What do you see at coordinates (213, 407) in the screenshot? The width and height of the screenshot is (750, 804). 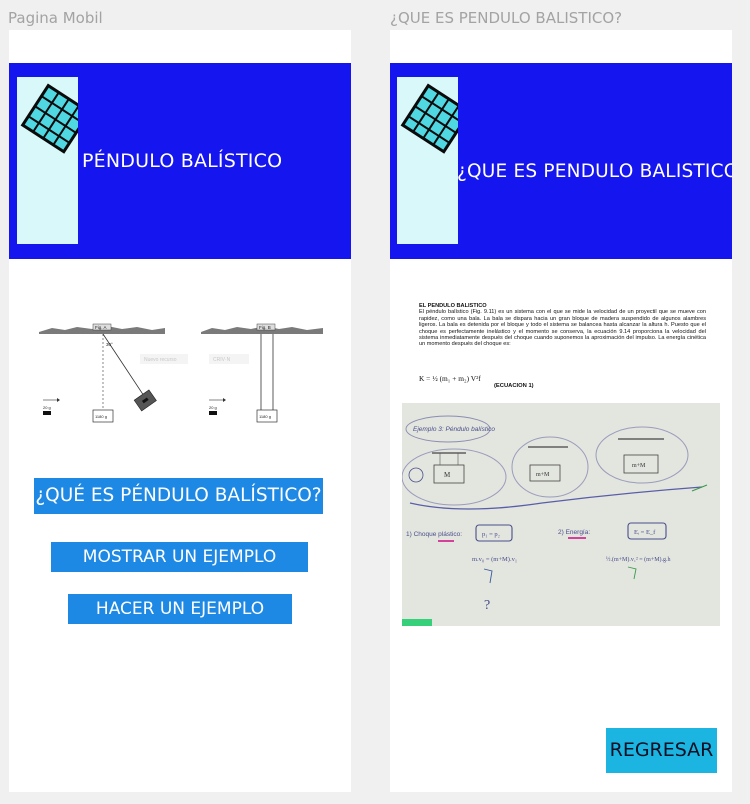 I see `bullet-mass-b: 20 g` at bounding box center [213, 407].